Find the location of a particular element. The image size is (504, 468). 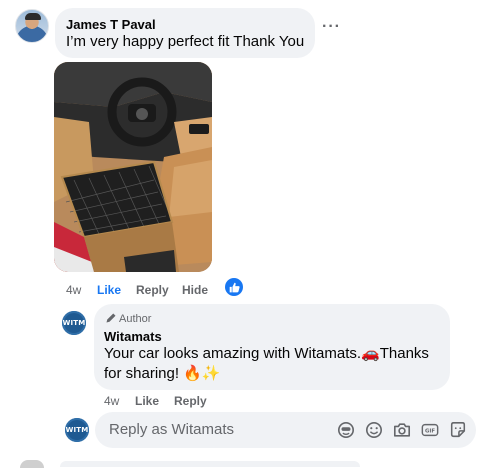

more-options-icon: ··· is located at coordinates (331, 27).